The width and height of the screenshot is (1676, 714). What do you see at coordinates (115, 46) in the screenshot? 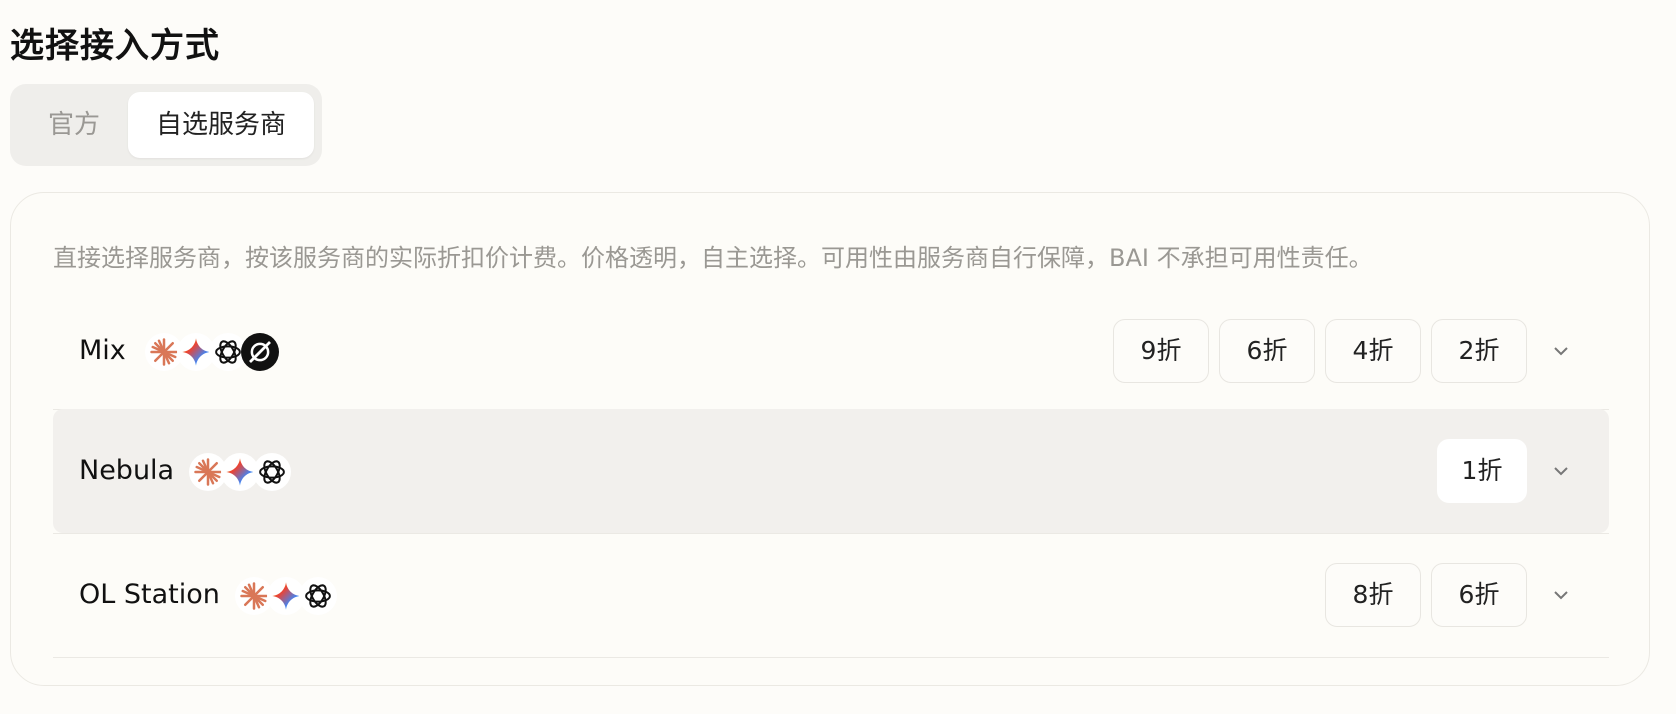
I see `page-title: 选择接入方式` at bounding box center [115, 46].